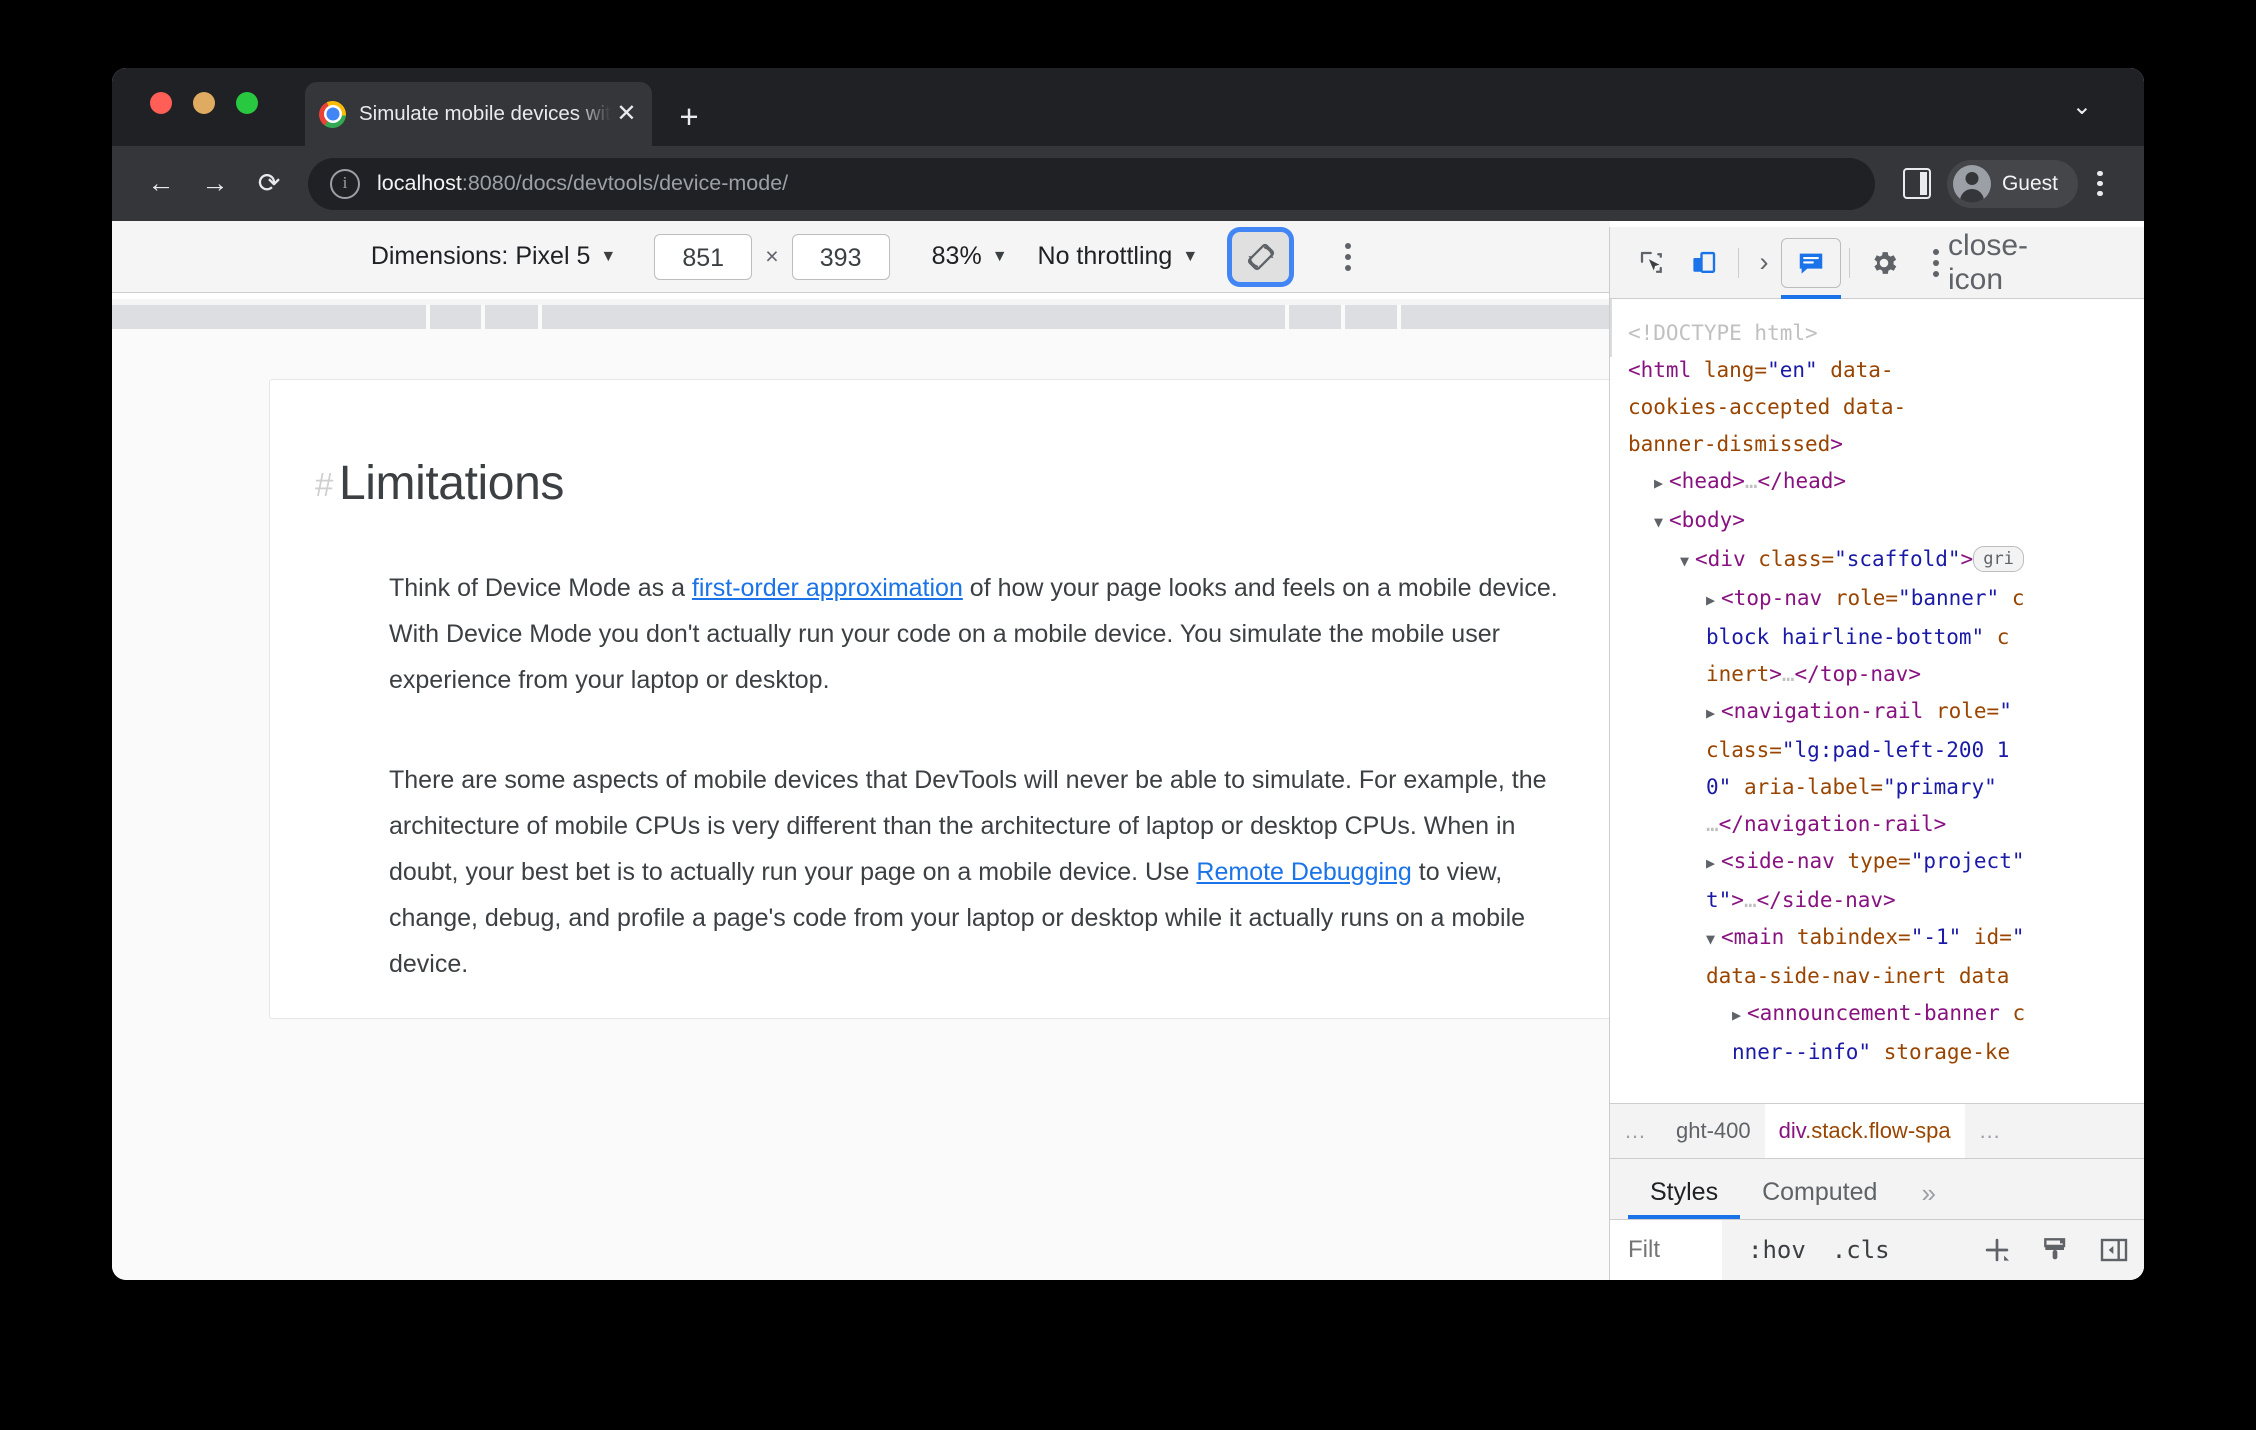  What do you see at coordinates (269, 183) in the screenshot?
I see `reload-button: ⟳` at bounding box center [269, 183].